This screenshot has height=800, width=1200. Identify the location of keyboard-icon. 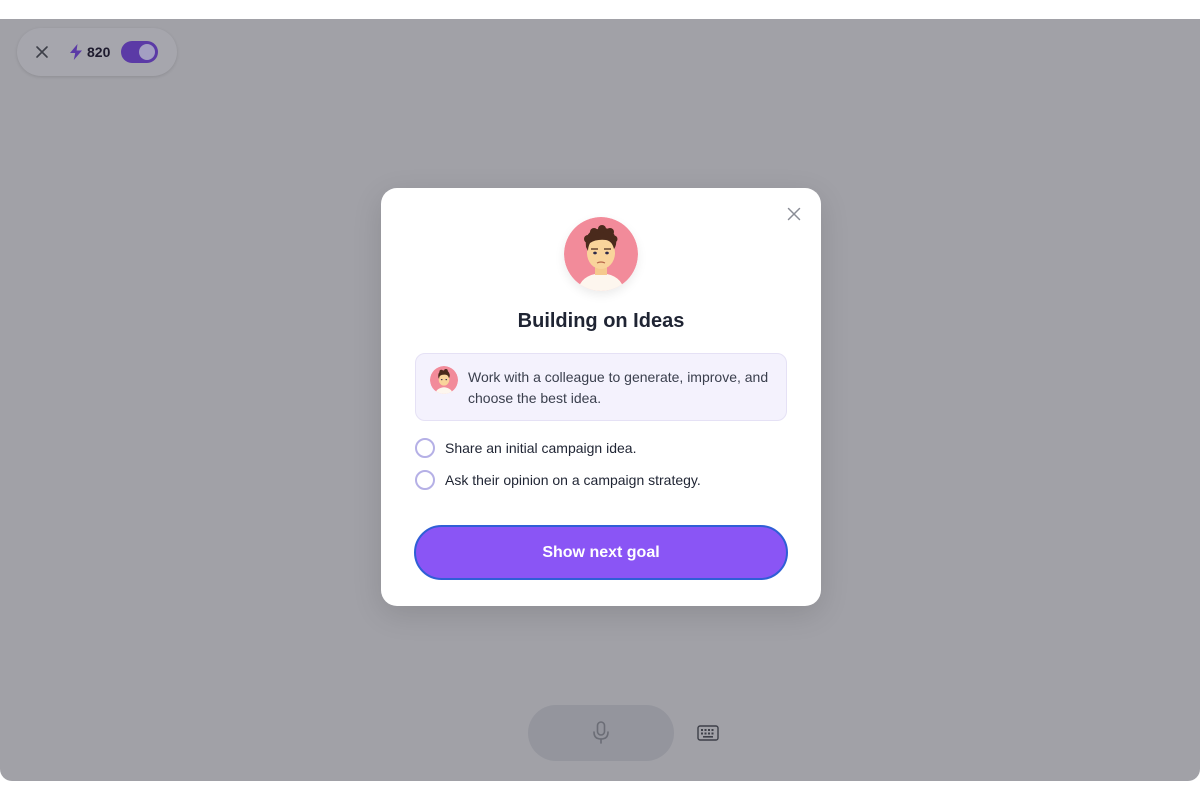
(708, 733).